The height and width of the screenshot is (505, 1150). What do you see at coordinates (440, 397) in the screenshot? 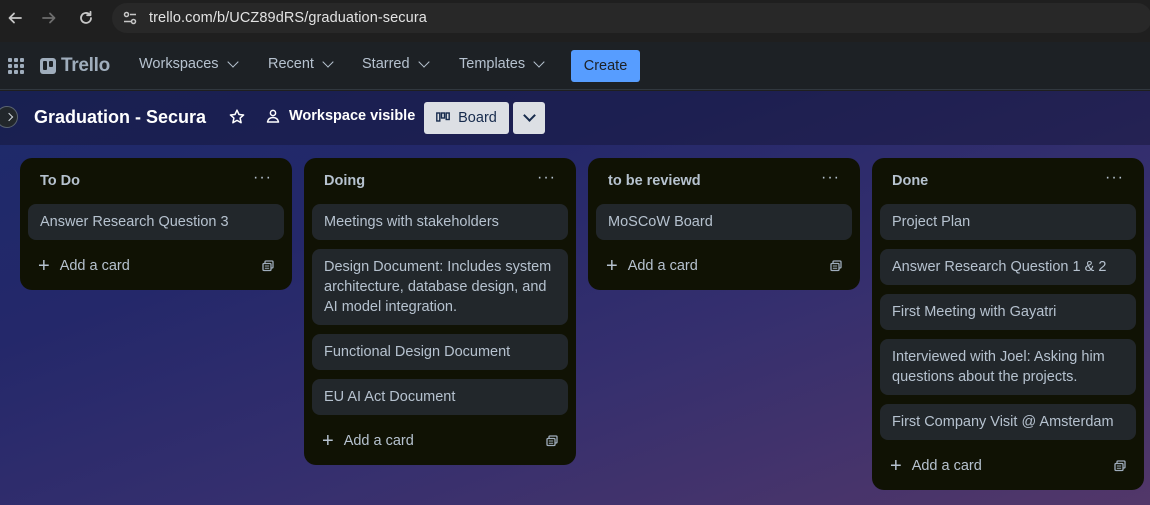
I see `card: EU AI Act Document` at bounding box center [440, 397].